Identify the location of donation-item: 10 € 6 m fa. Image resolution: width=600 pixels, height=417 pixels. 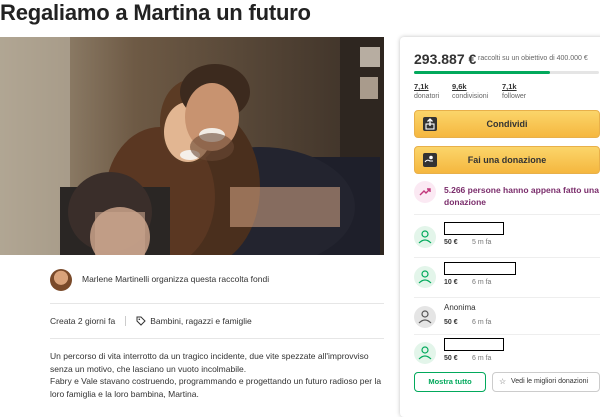
(507, 279).